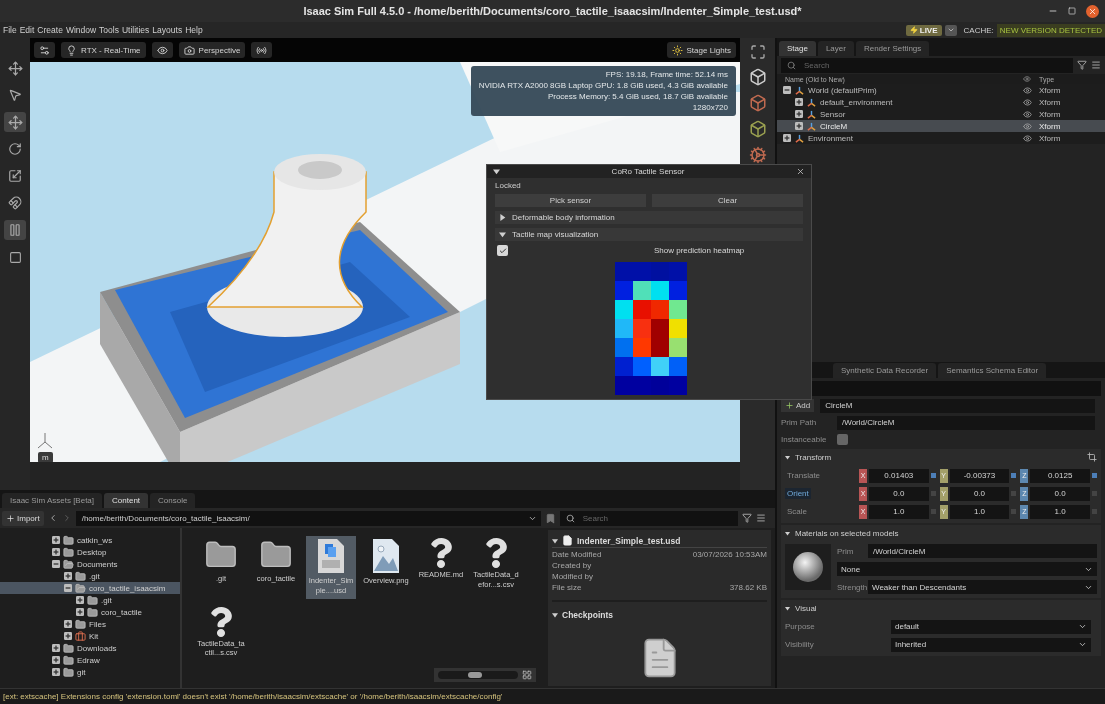 This screenshot has width=1105, height=704. Describe the element at coordinates (800, 171) in the screenshot. I see `close-icon` at that location.